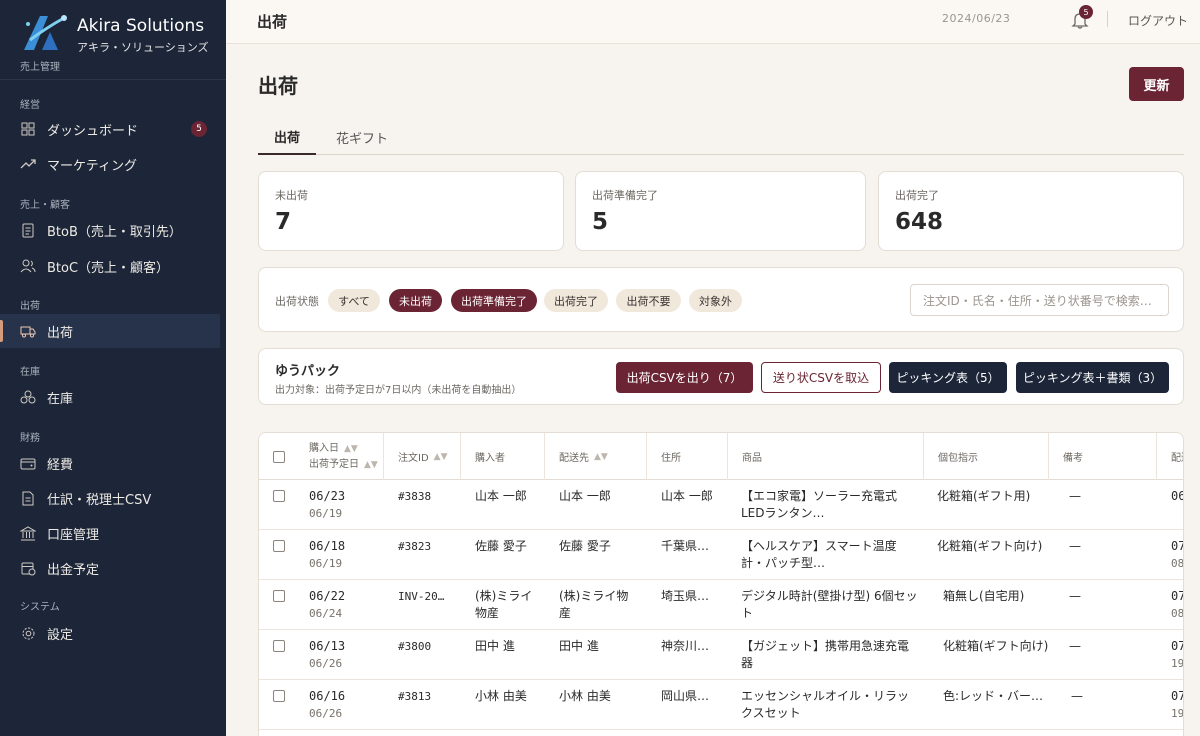 Image resolution: width=1200 pixels, height=736 pixels. I want to click on sidebar-item-dashboard: ダッシュボード 5, so click(110, 129).